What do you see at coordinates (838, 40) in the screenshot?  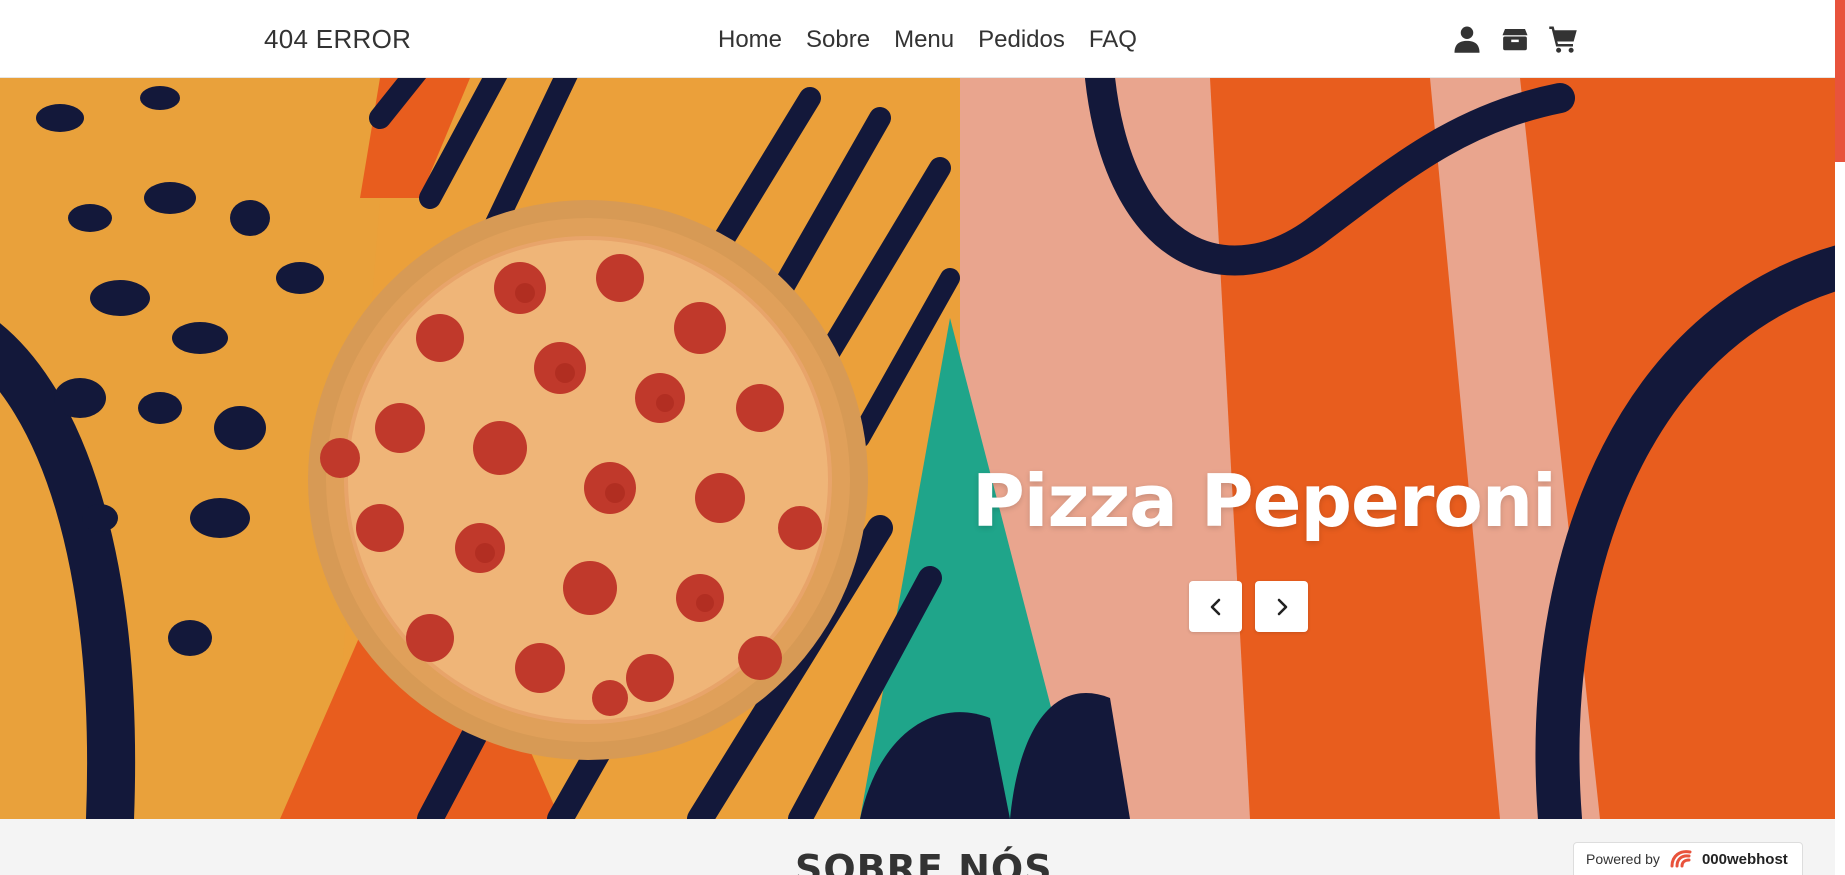 I see `nav-link-sobre: Sobre` at bounding box center [838, 40].